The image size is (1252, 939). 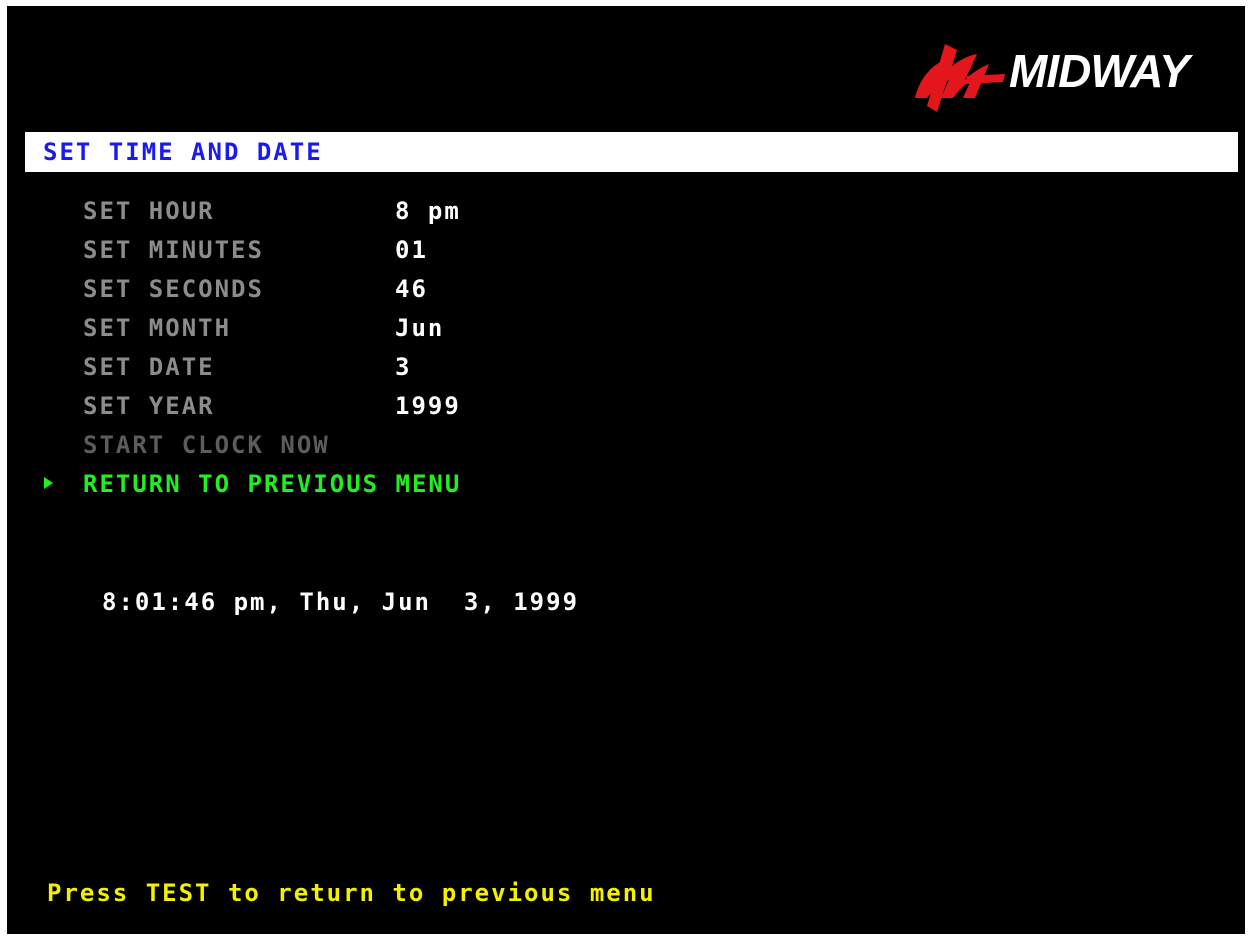 What do you see at coordinates (149, 406) in the screenshot?
I see `menu-item-label: SET YEAR` at bounding box center [149, 406].